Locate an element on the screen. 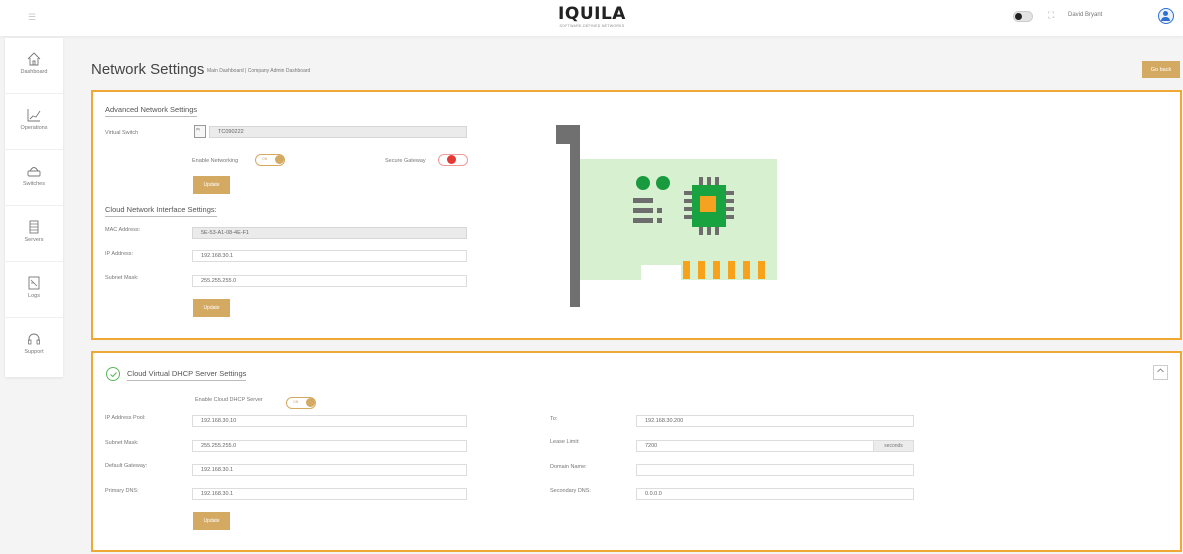  headset-icon is located at coordinates (34, 339).